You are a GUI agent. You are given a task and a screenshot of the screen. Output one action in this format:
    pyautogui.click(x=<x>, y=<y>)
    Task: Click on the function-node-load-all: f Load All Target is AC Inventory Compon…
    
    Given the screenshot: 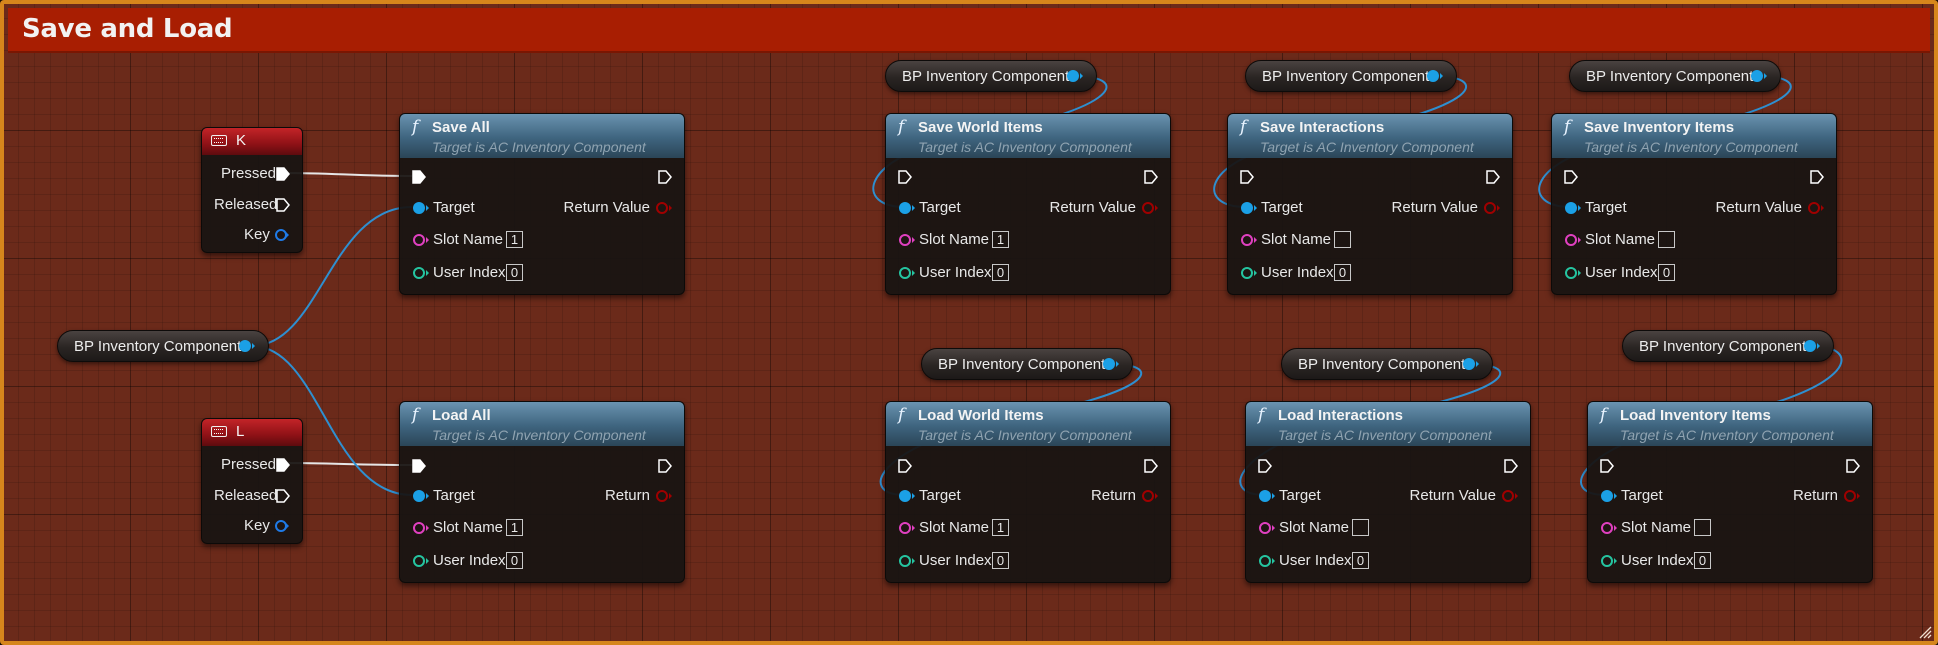 What is the action you would take?
    pyautogui.click(x=542, y=492)
    